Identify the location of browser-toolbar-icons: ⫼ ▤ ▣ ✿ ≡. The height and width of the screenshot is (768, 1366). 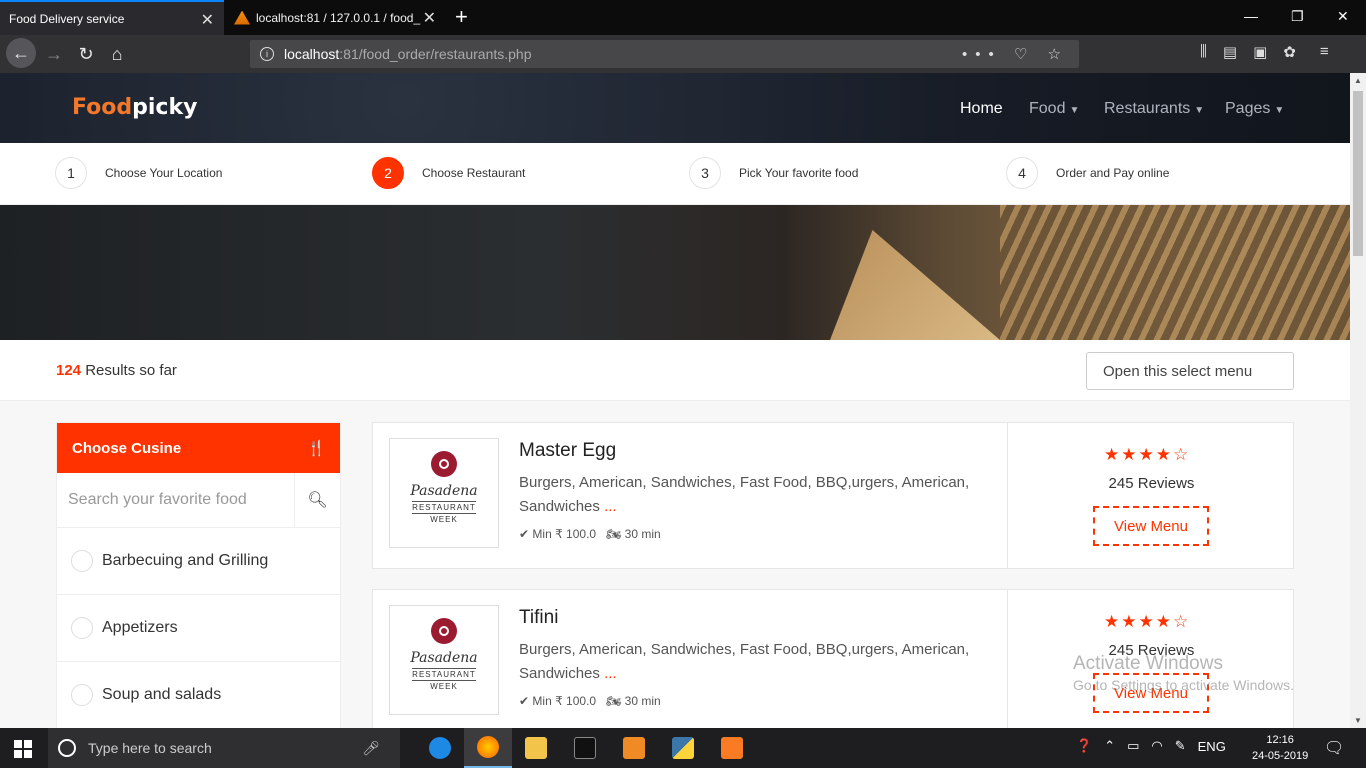
(1264, 52).